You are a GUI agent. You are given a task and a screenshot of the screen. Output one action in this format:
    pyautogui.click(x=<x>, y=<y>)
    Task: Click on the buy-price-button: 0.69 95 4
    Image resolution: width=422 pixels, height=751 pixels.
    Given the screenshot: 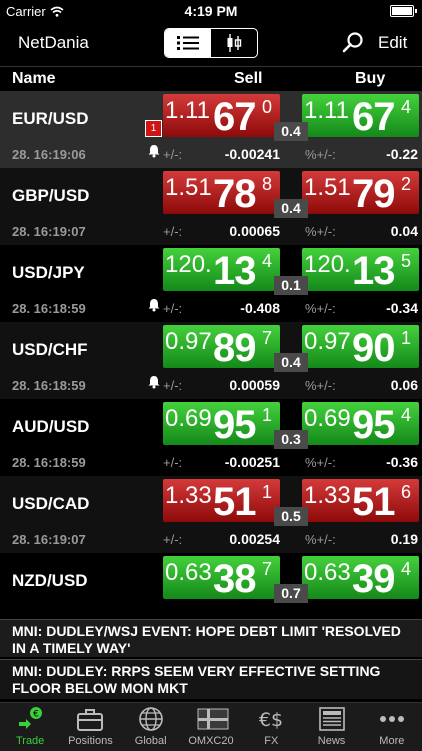 What is the action you would take?
    pyautogui.click(x=360, y=423)
    